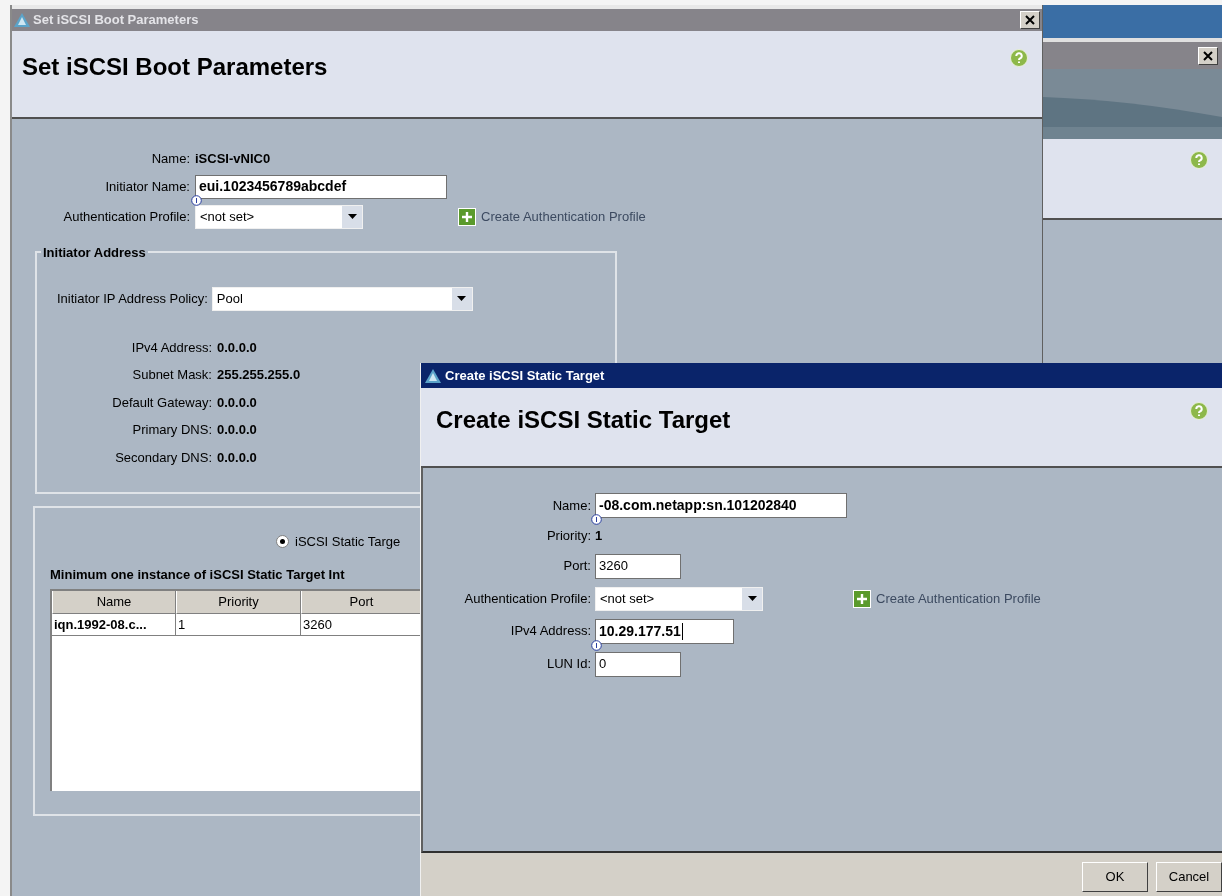  Describe the element at coordinates (259, 375) in the screenshot. I see `field-value: 255.255.255.0` at that location.